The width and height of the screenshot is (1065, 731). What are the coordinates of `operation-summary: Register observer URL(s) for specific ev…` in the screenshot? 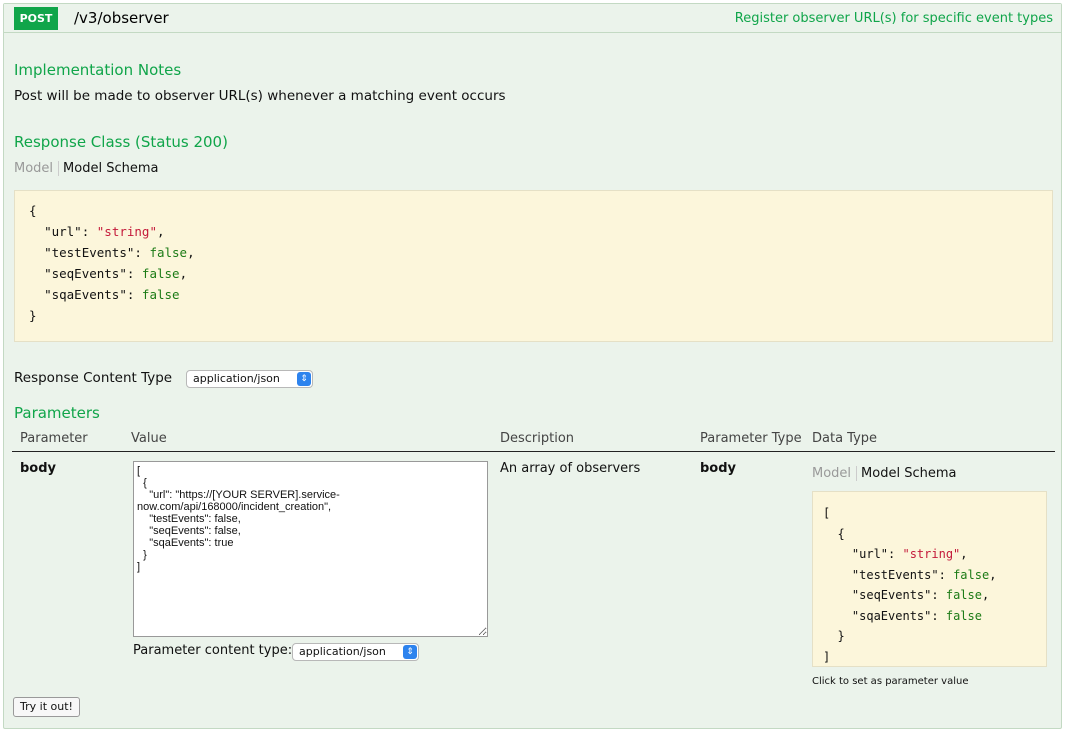 It's located at (894, 18).